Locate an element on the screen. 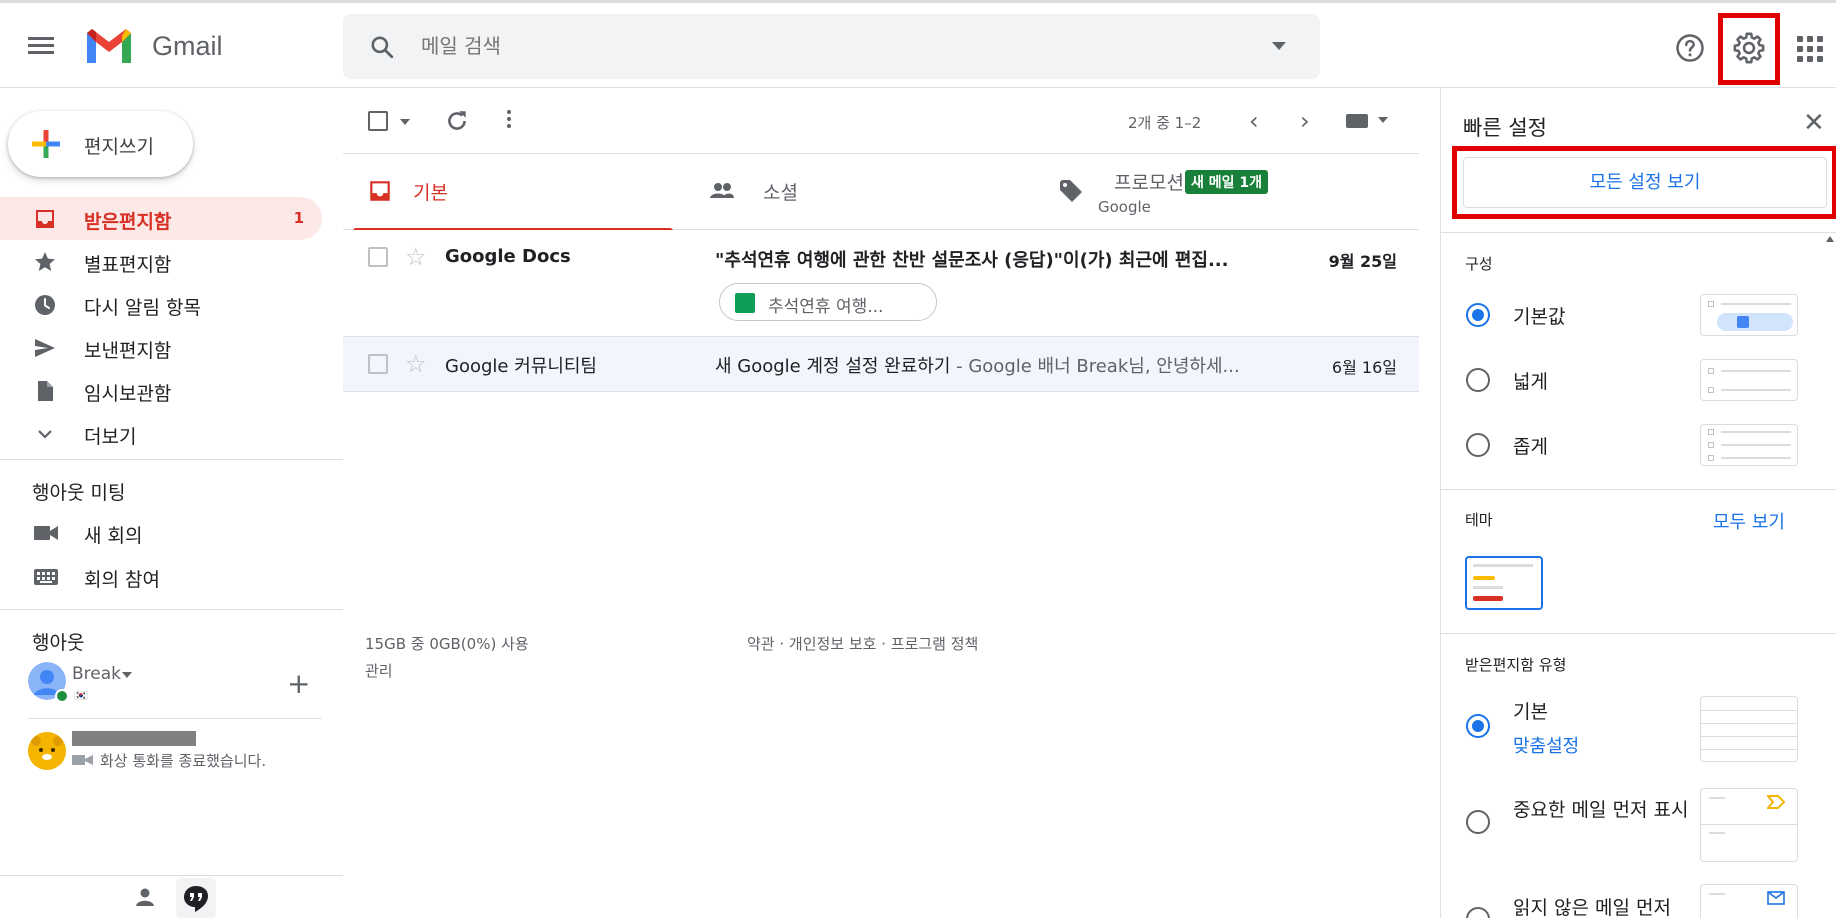 The image size is (1836, 918). compose-button: 편지쓰기 is located at coordinates (100, 144).